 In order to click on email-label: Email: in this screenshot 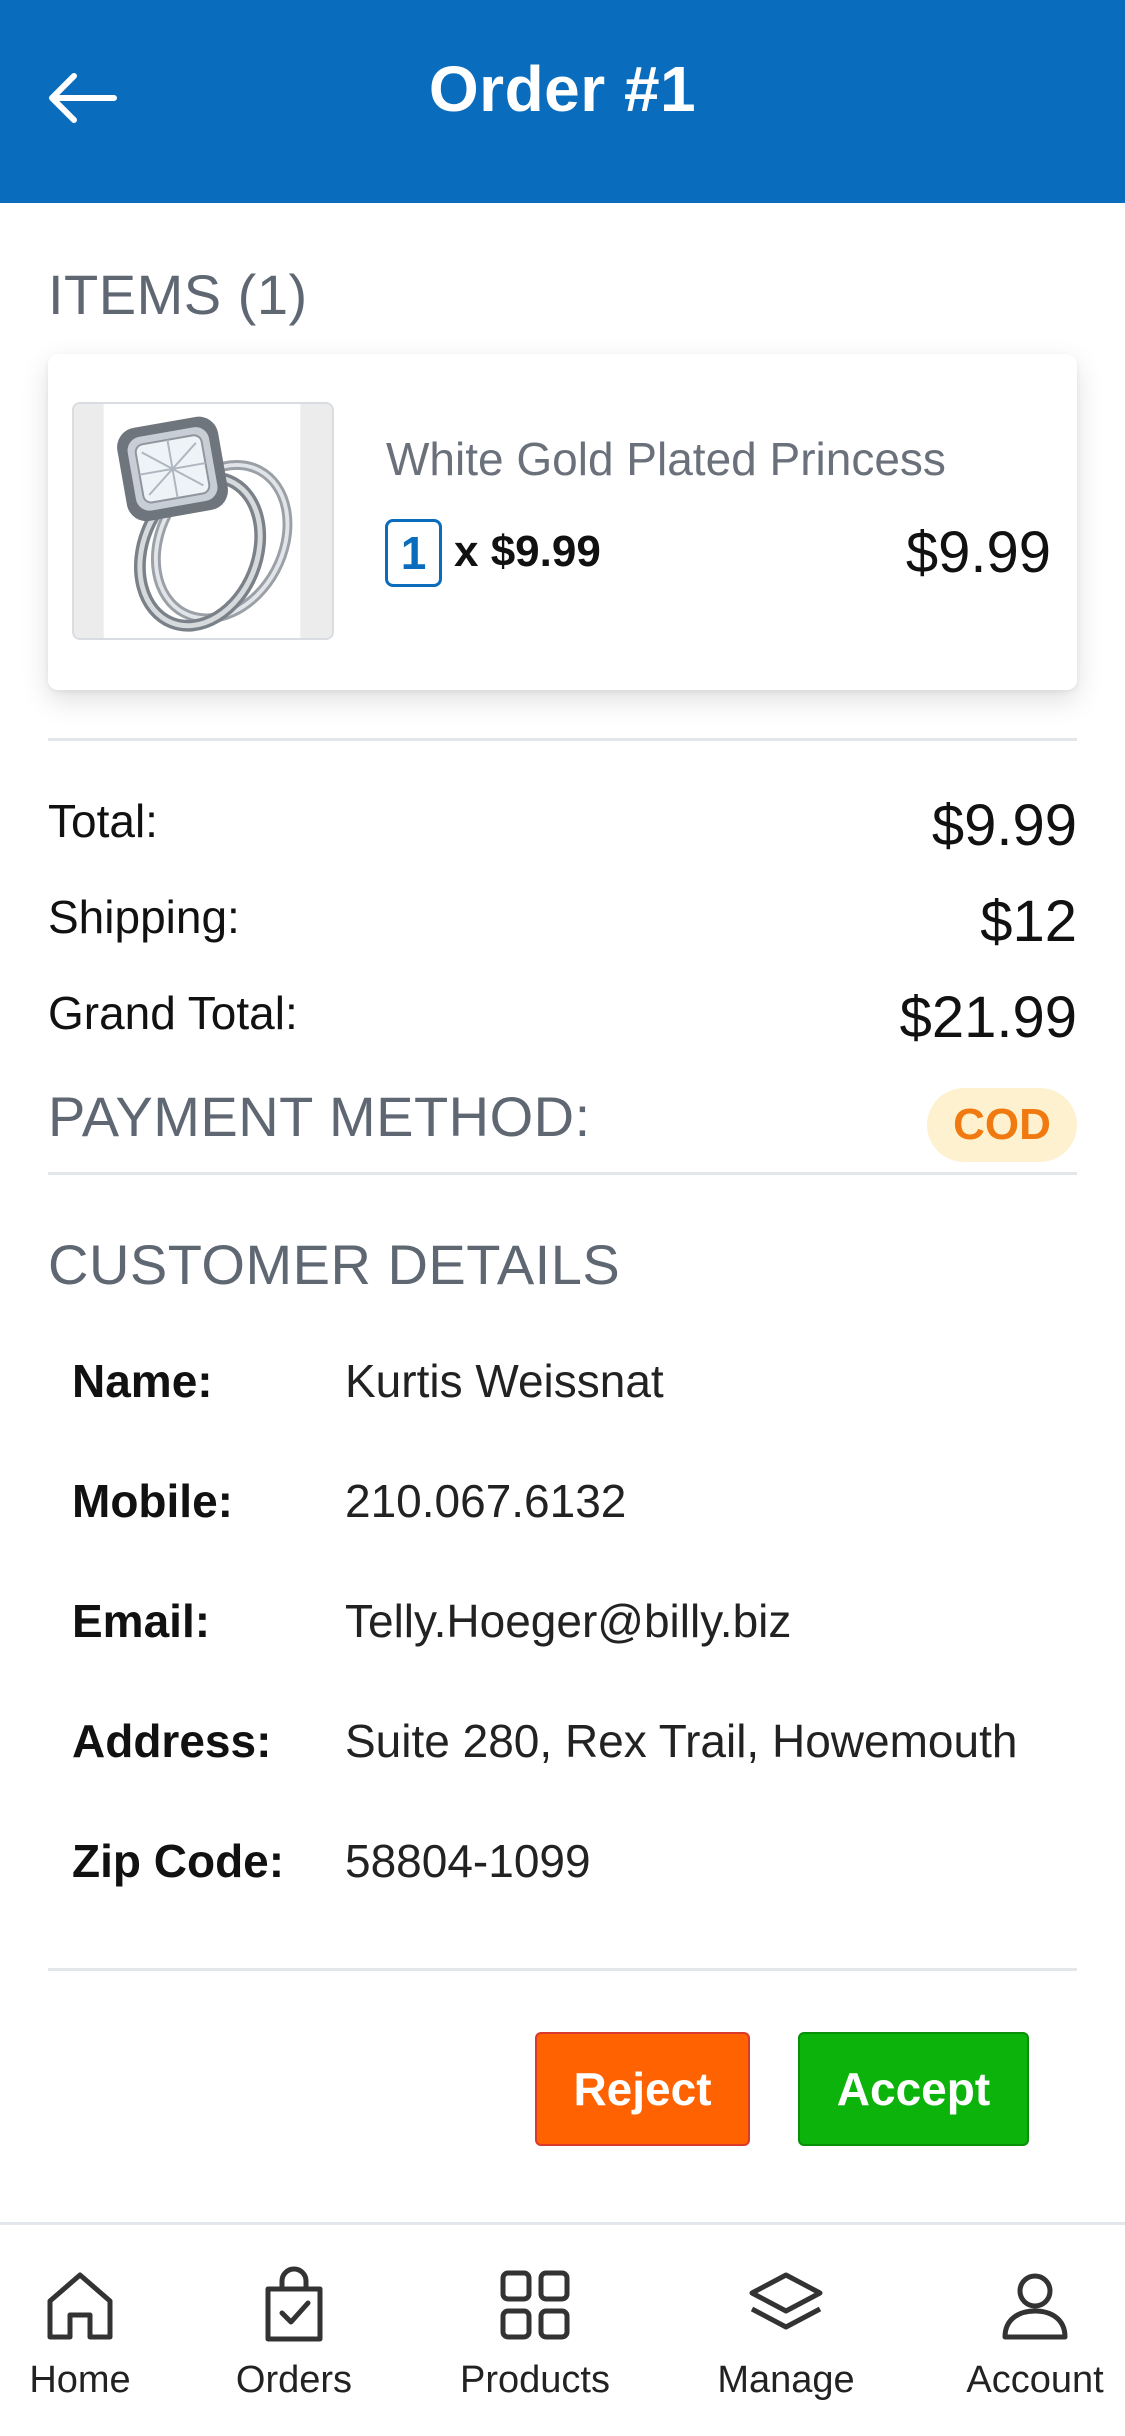, I will do `click(141, 1621)`.